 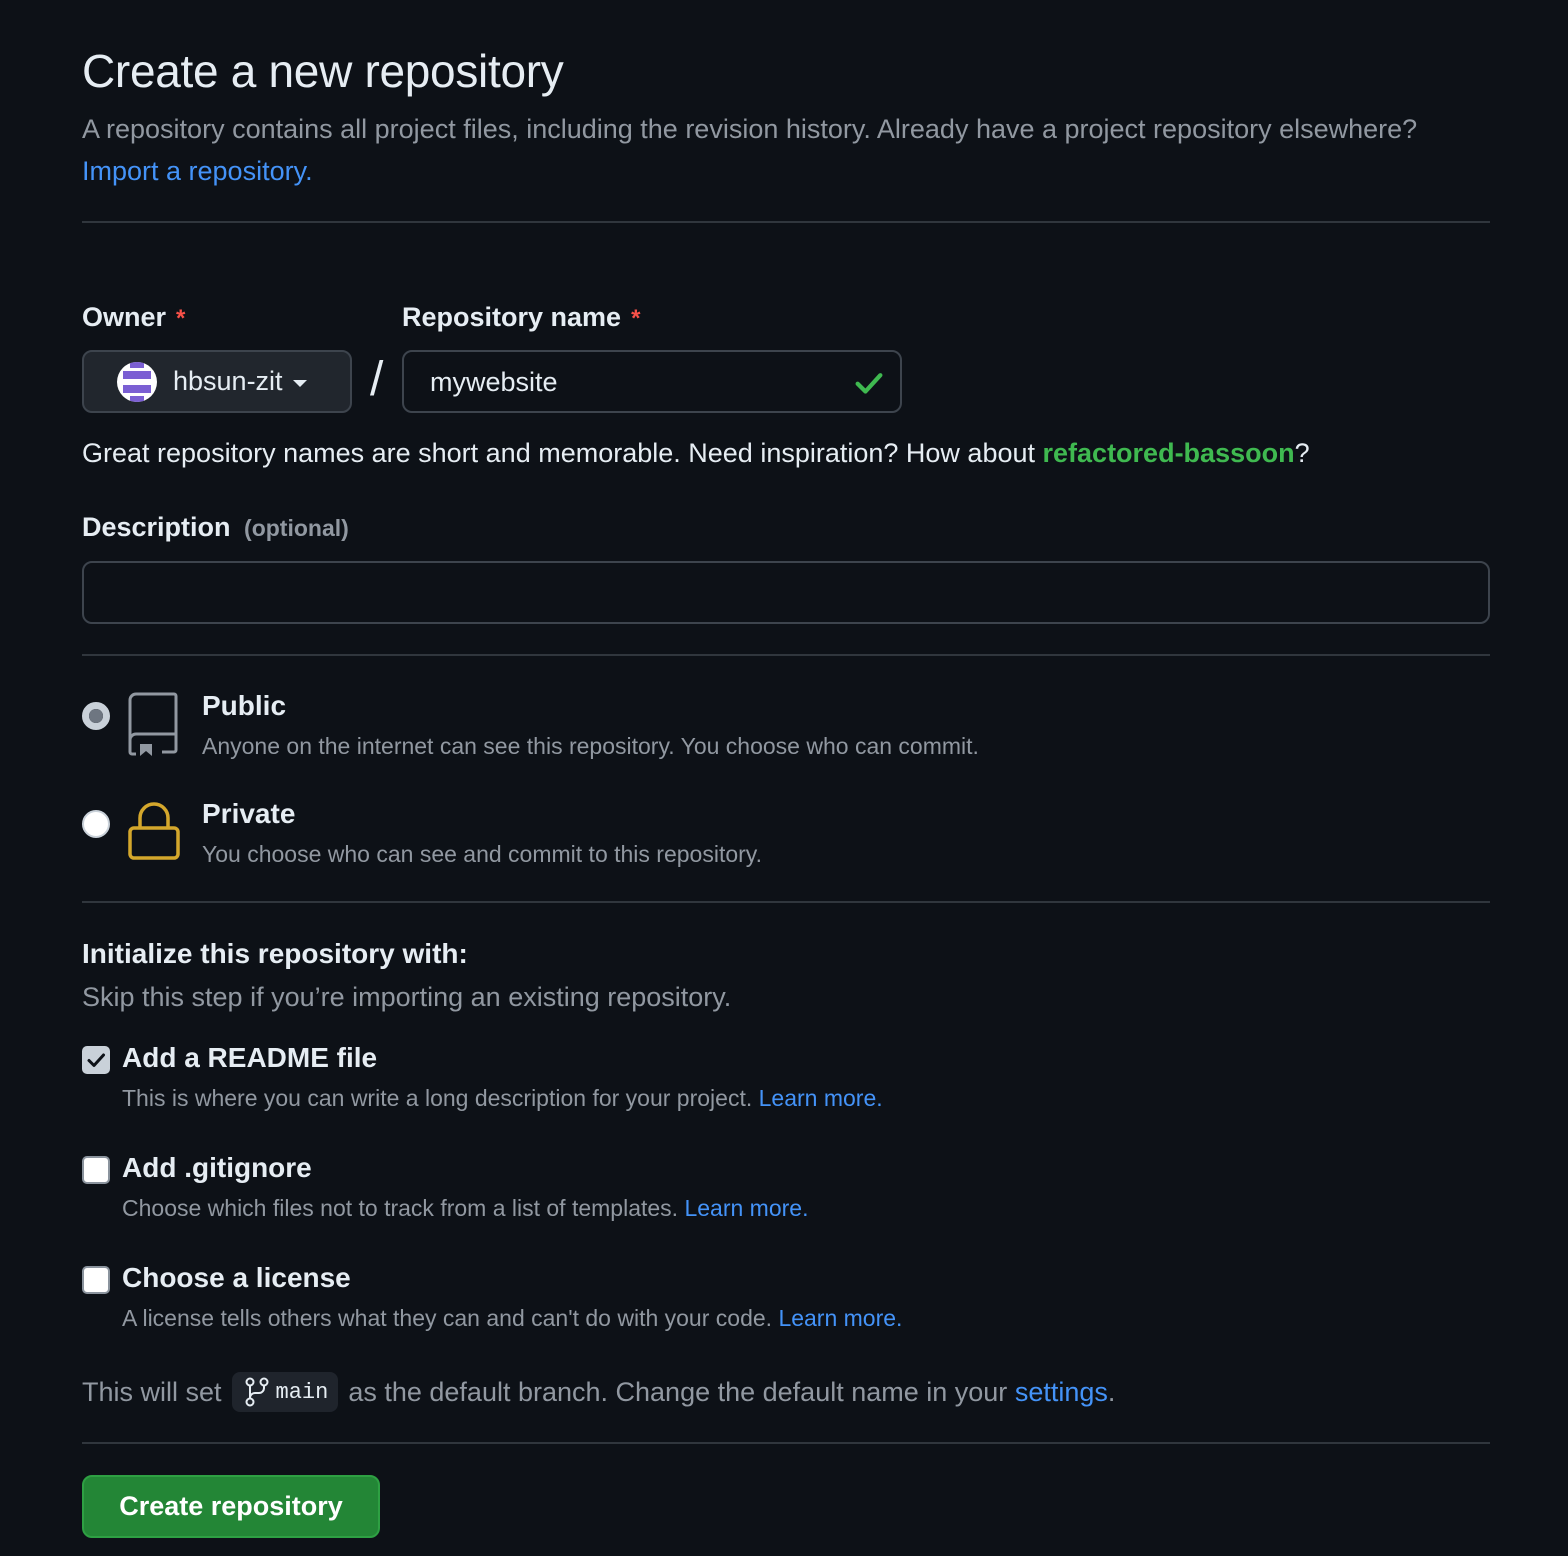 I want to click on owner-label: Owner *, so click(x=133, y=317).